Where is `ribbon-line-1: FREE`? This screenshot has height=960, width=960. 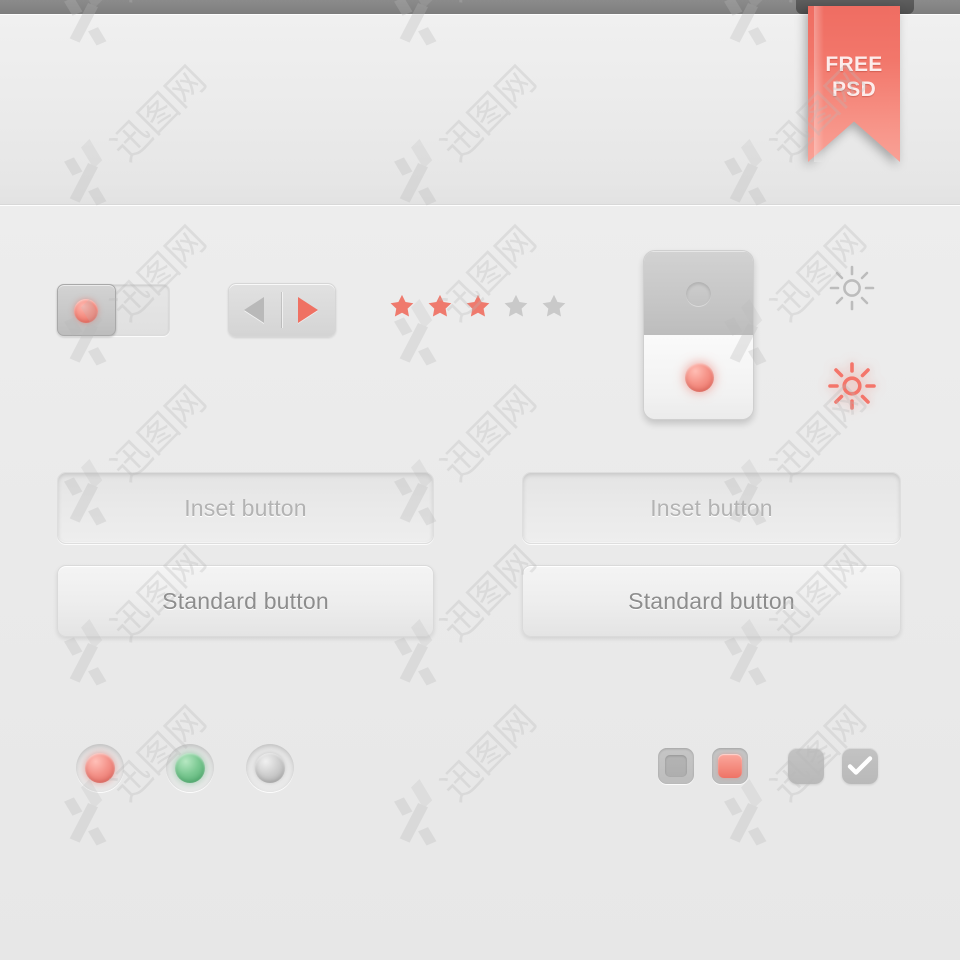
ribbon-line-1: FREE is located at coordinates (854, 64).